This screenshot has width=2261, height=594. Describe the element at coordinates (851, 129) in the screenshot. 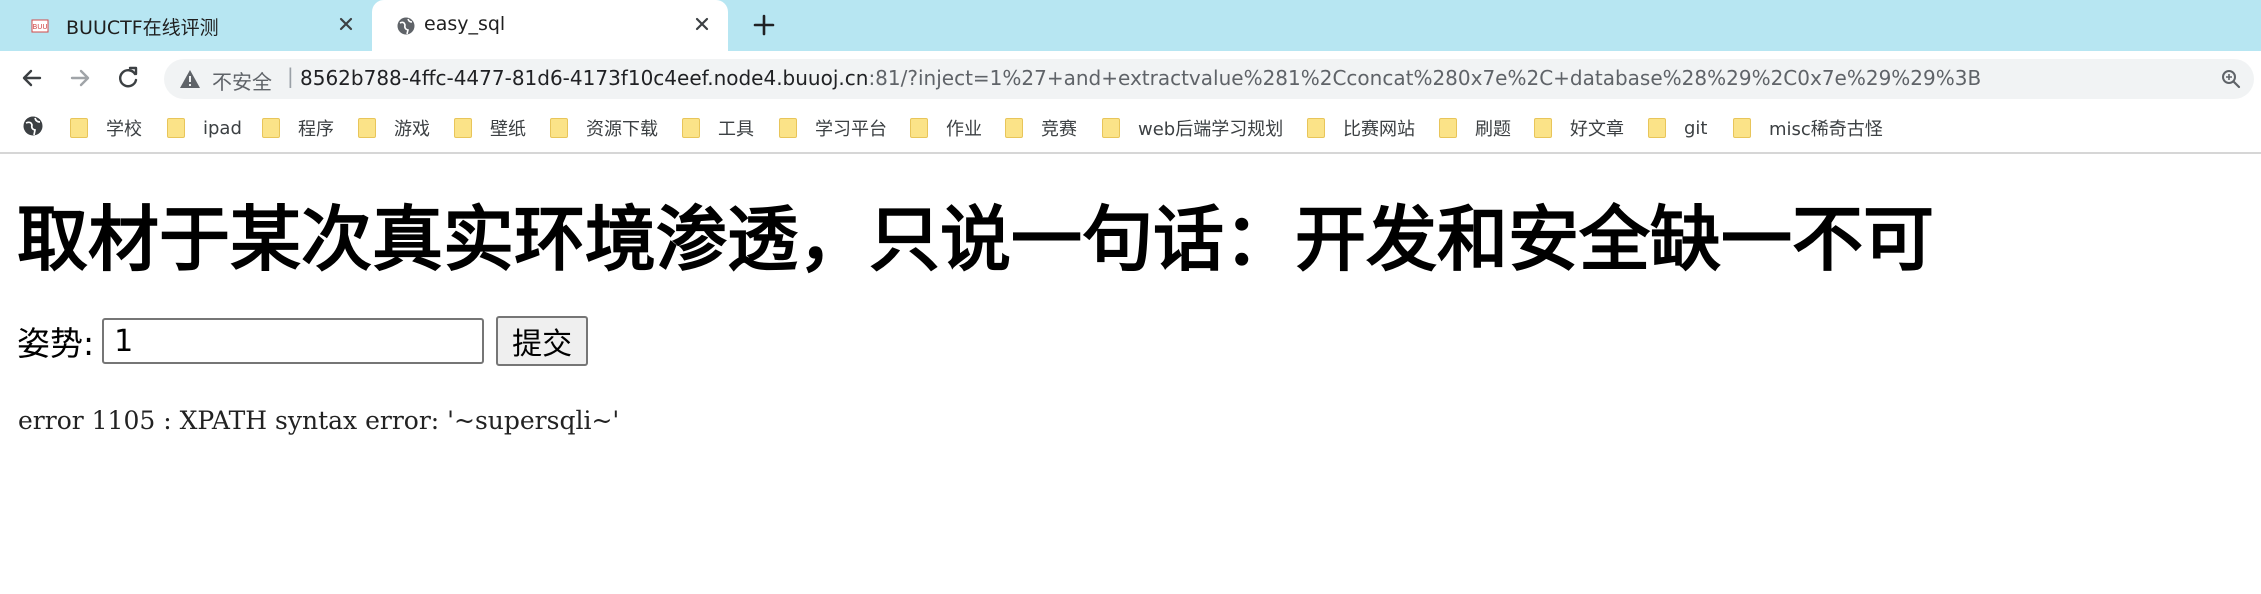

I see `bookmark-label: 学习平台` at that location.